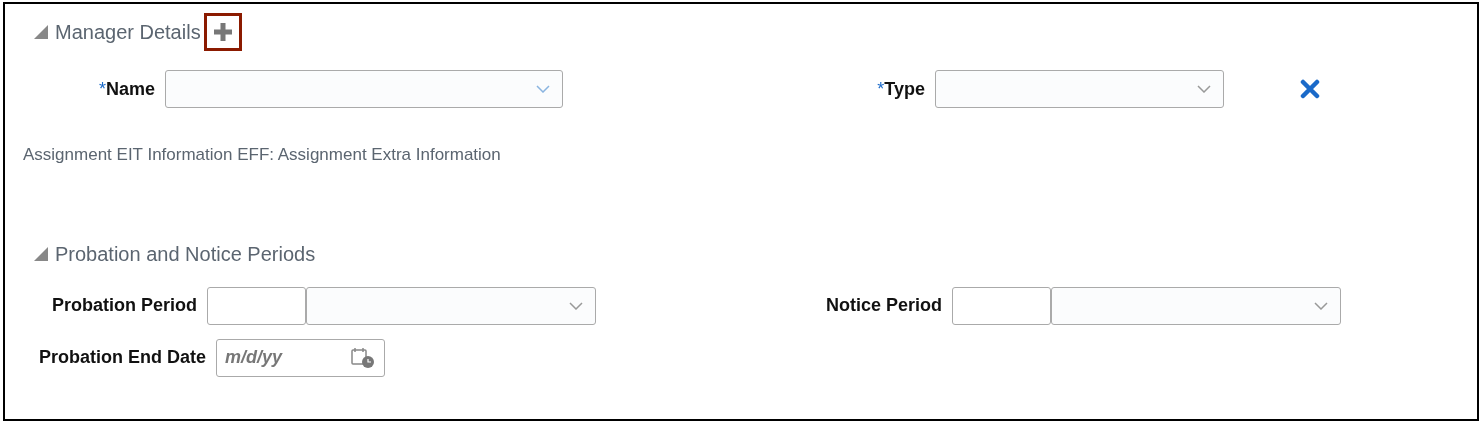 The width and height of the screenshot is (1482, 423). I want to click on add-button, so click(222, 32).